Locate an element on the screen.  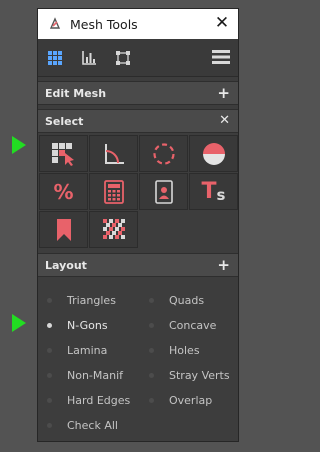
window-title: Mesh Tools is located at coordinates (104, 24).